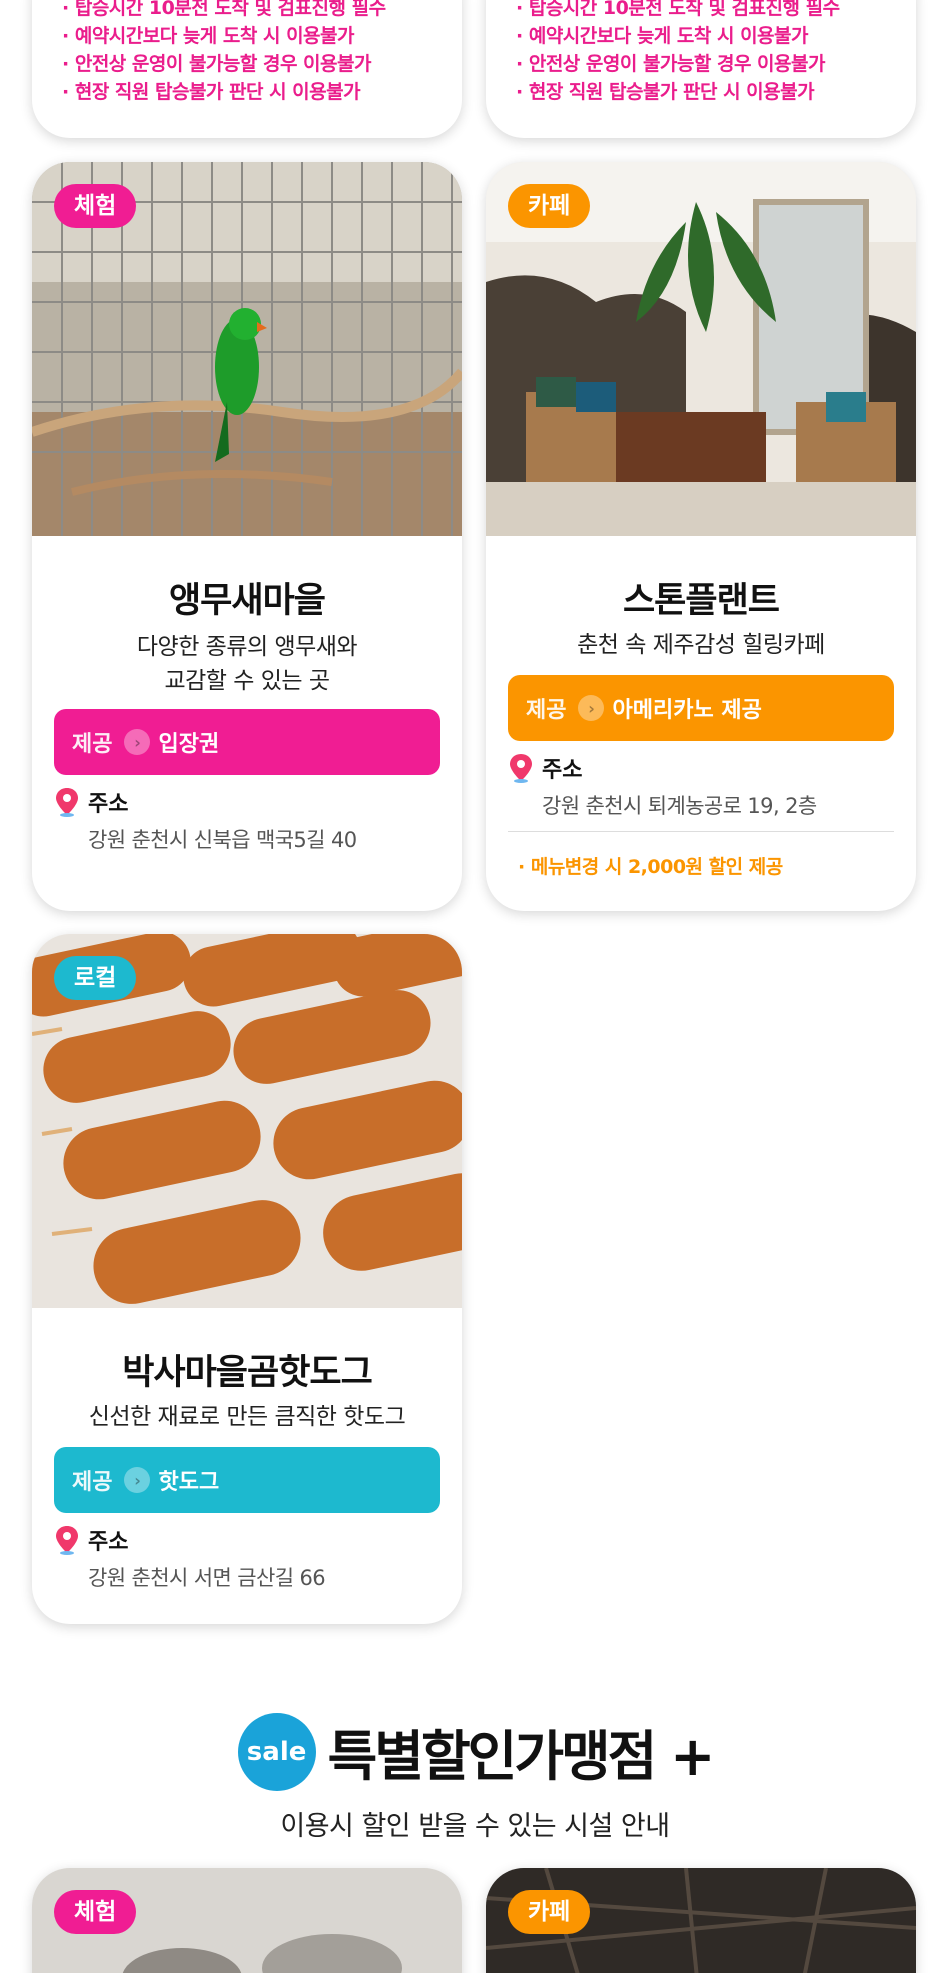 Image resolution: width=950 pixels, height=1973 pixels. Describe the element at coordinates (701, 831) in the screenshot. I see `divider` at that location.